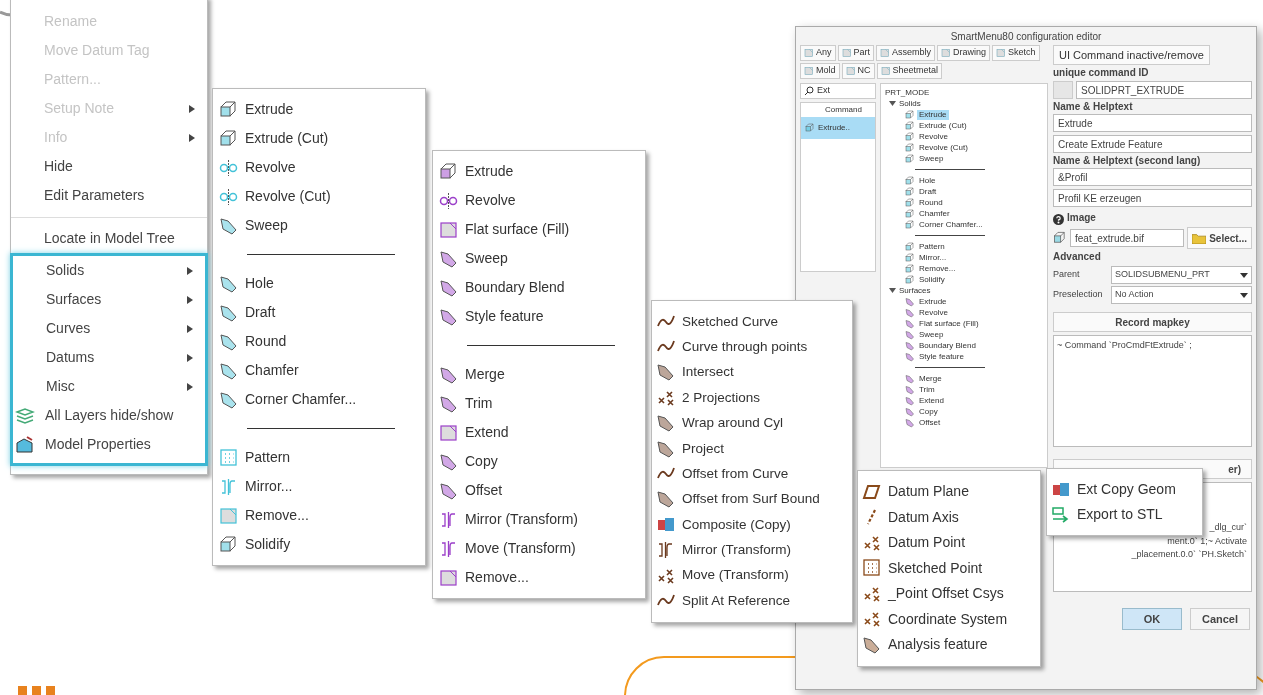 Image resolution: width=1263 pixels, height=695 pixels. Describe the element at coordinates (1181, 275) in the screenshot. I see `dropdown: SOLIDSUBMENU_PRT` at that location.